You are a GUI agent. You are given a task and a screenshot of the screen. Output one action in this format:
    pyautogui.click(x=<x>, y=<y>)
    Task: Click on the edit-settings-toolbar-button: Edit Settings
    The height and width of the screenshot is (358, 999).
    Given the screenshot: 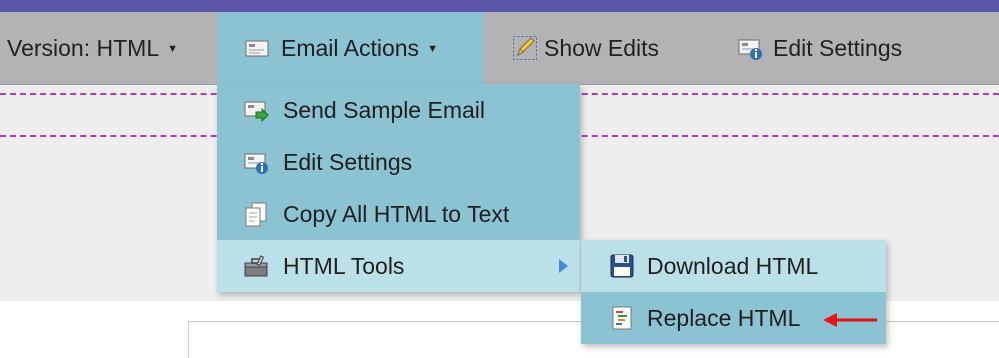 What is the action you would take?
    pyautogui.click(x=819, y=48)
    